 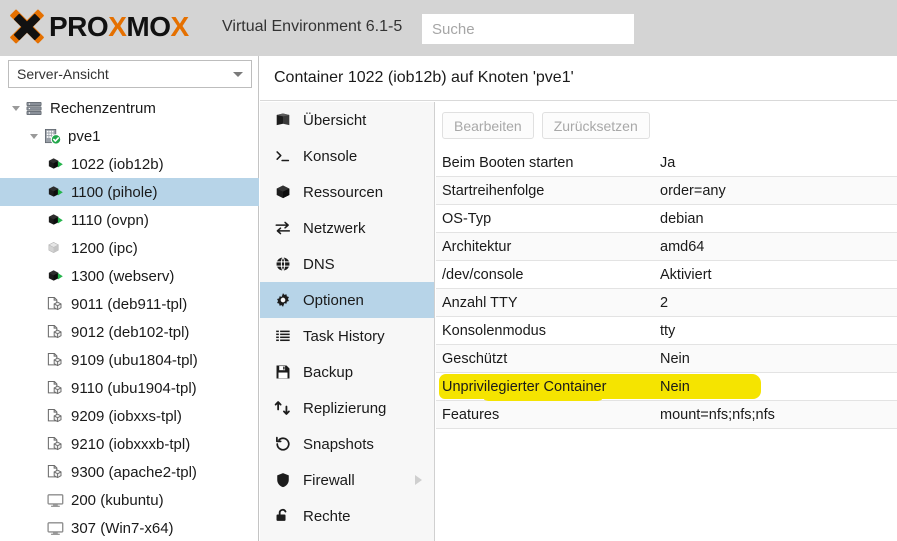 I want to click on search-box, so click(x=528, y=29).